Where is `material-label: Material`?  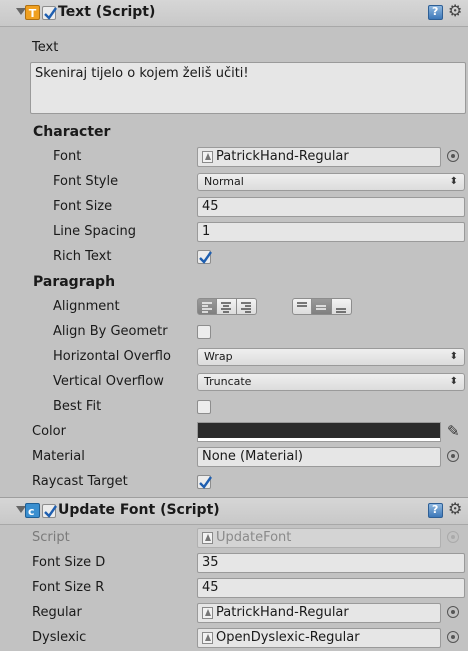
material-label: Material is located at coordinates (58, 456).